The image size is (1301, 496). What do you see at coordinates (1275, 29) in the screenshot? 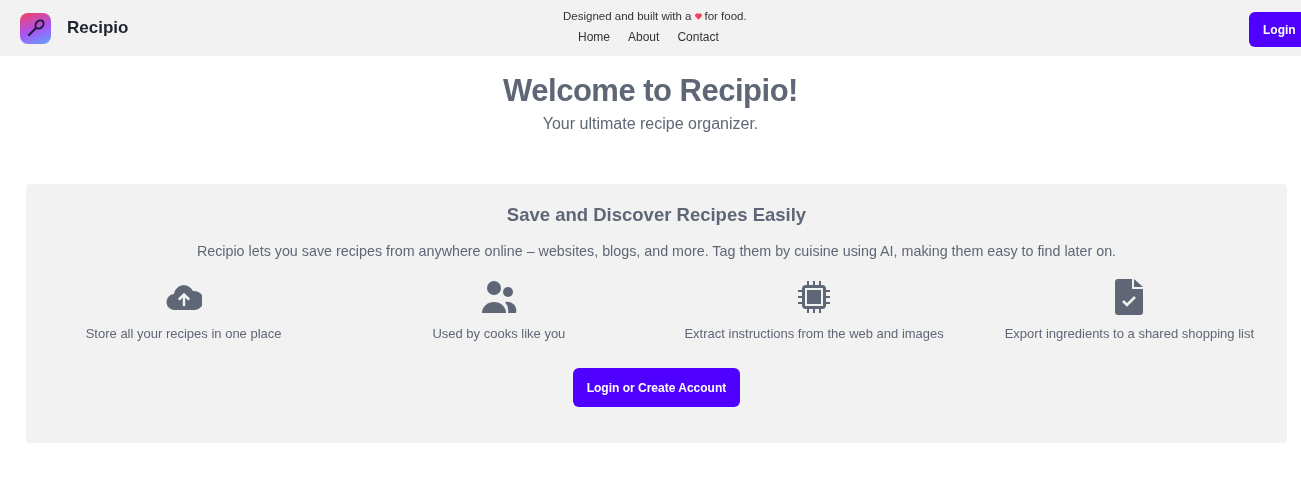
I see `login-button: Login` at bounding box center [1275, 29].